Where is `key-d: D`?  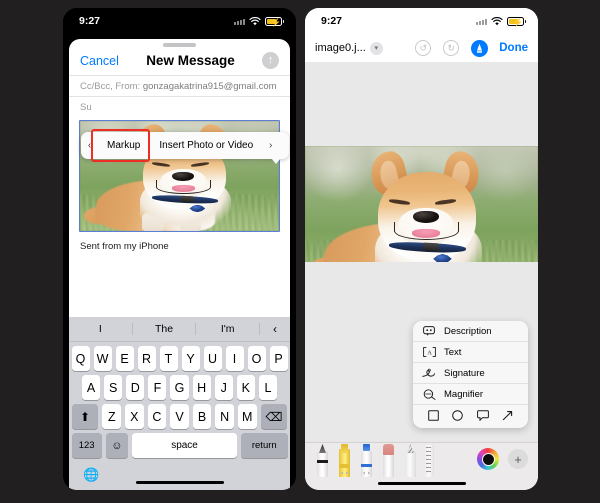 key-d: D is located at coordinates (135, 387).